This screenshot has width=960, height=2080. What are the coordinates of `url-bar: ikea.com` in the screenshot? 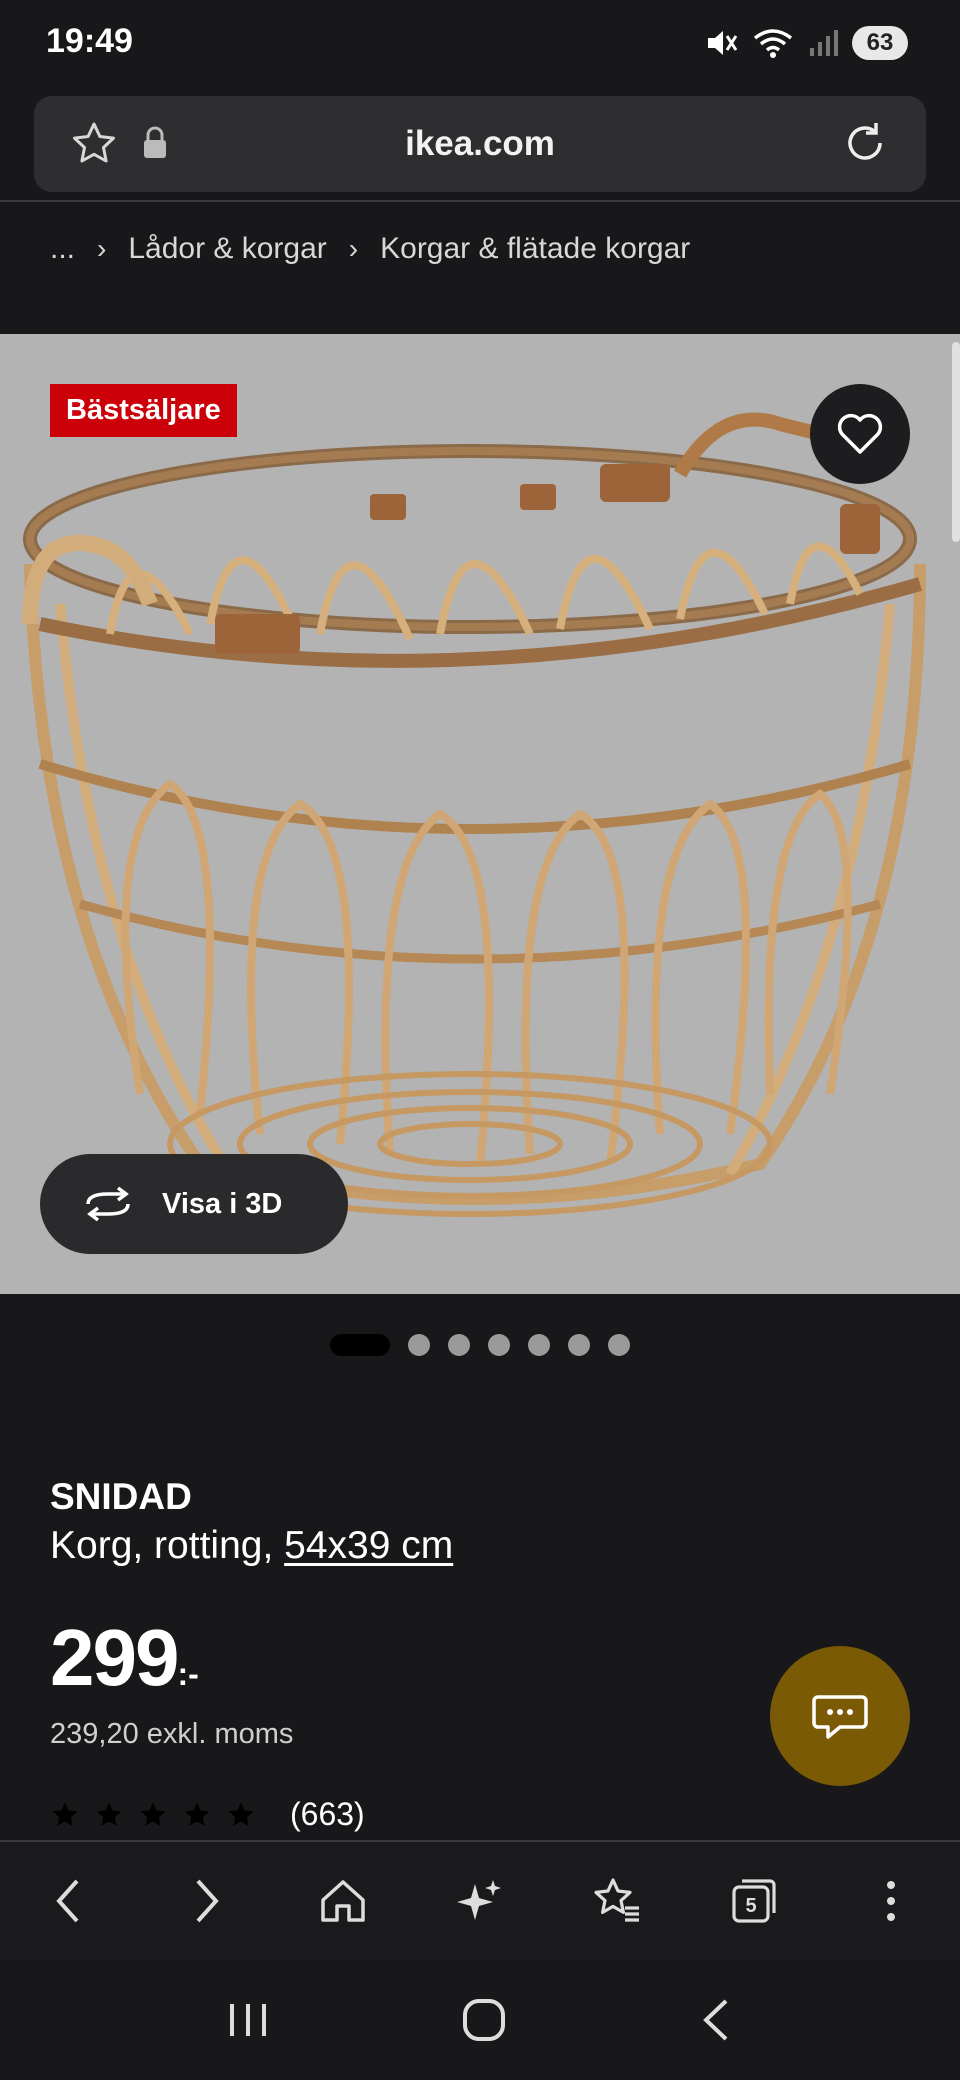 It's located at (480, 144).